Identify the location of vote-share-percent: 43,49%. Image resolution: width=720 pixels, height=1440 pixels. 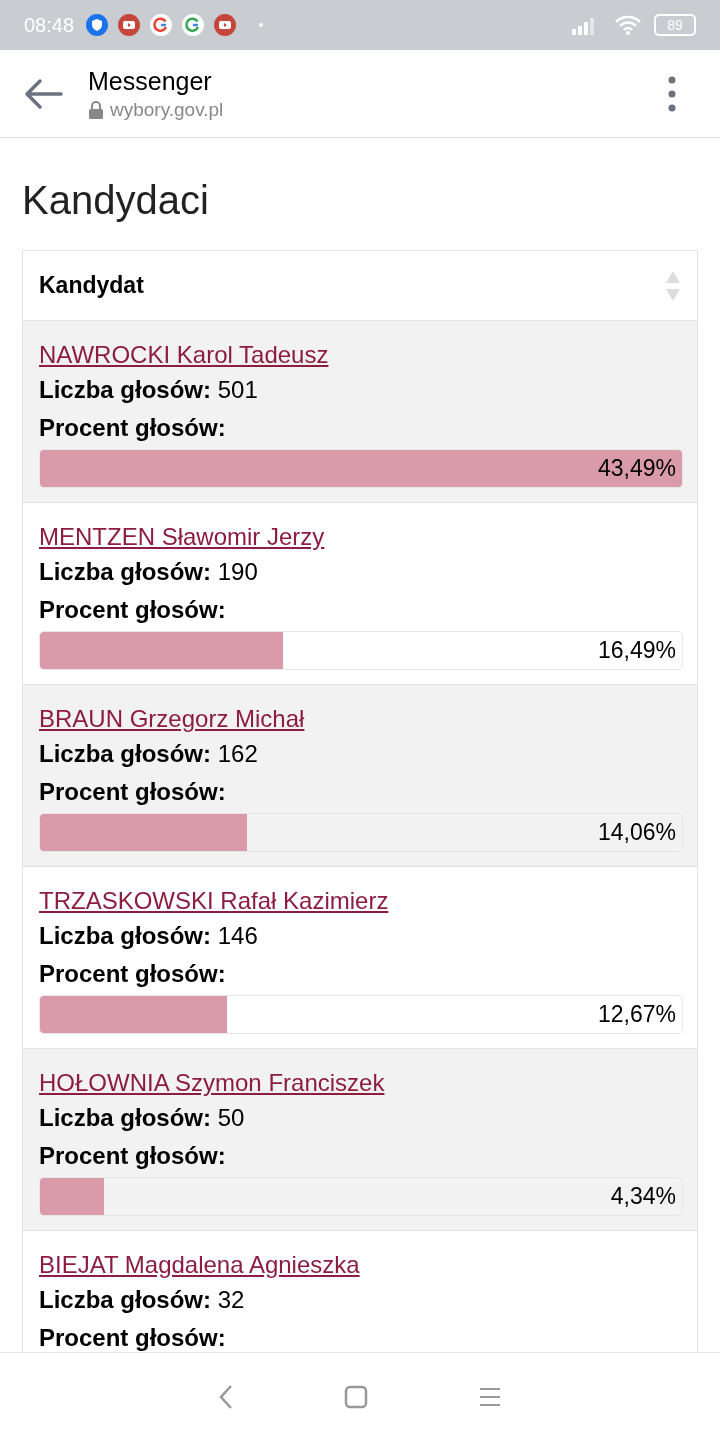
(637, 468).